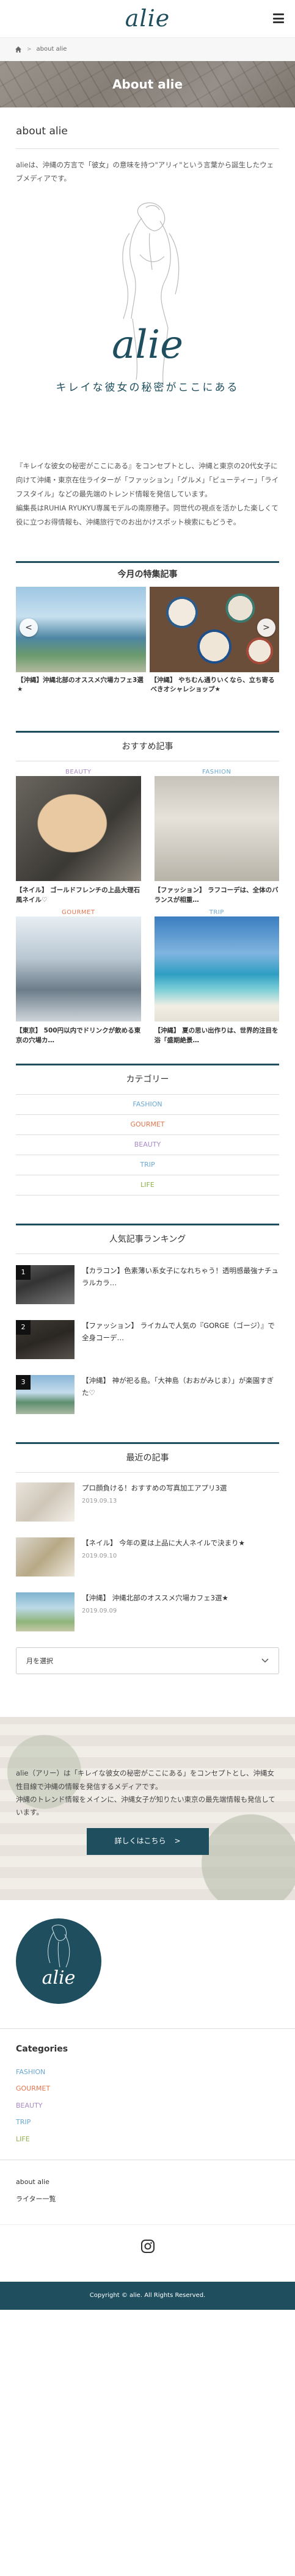  Describe the element at coordinates (147, 1244) in the screenshot. I see `ranking-heading: 人気記事ランキング` at that location.